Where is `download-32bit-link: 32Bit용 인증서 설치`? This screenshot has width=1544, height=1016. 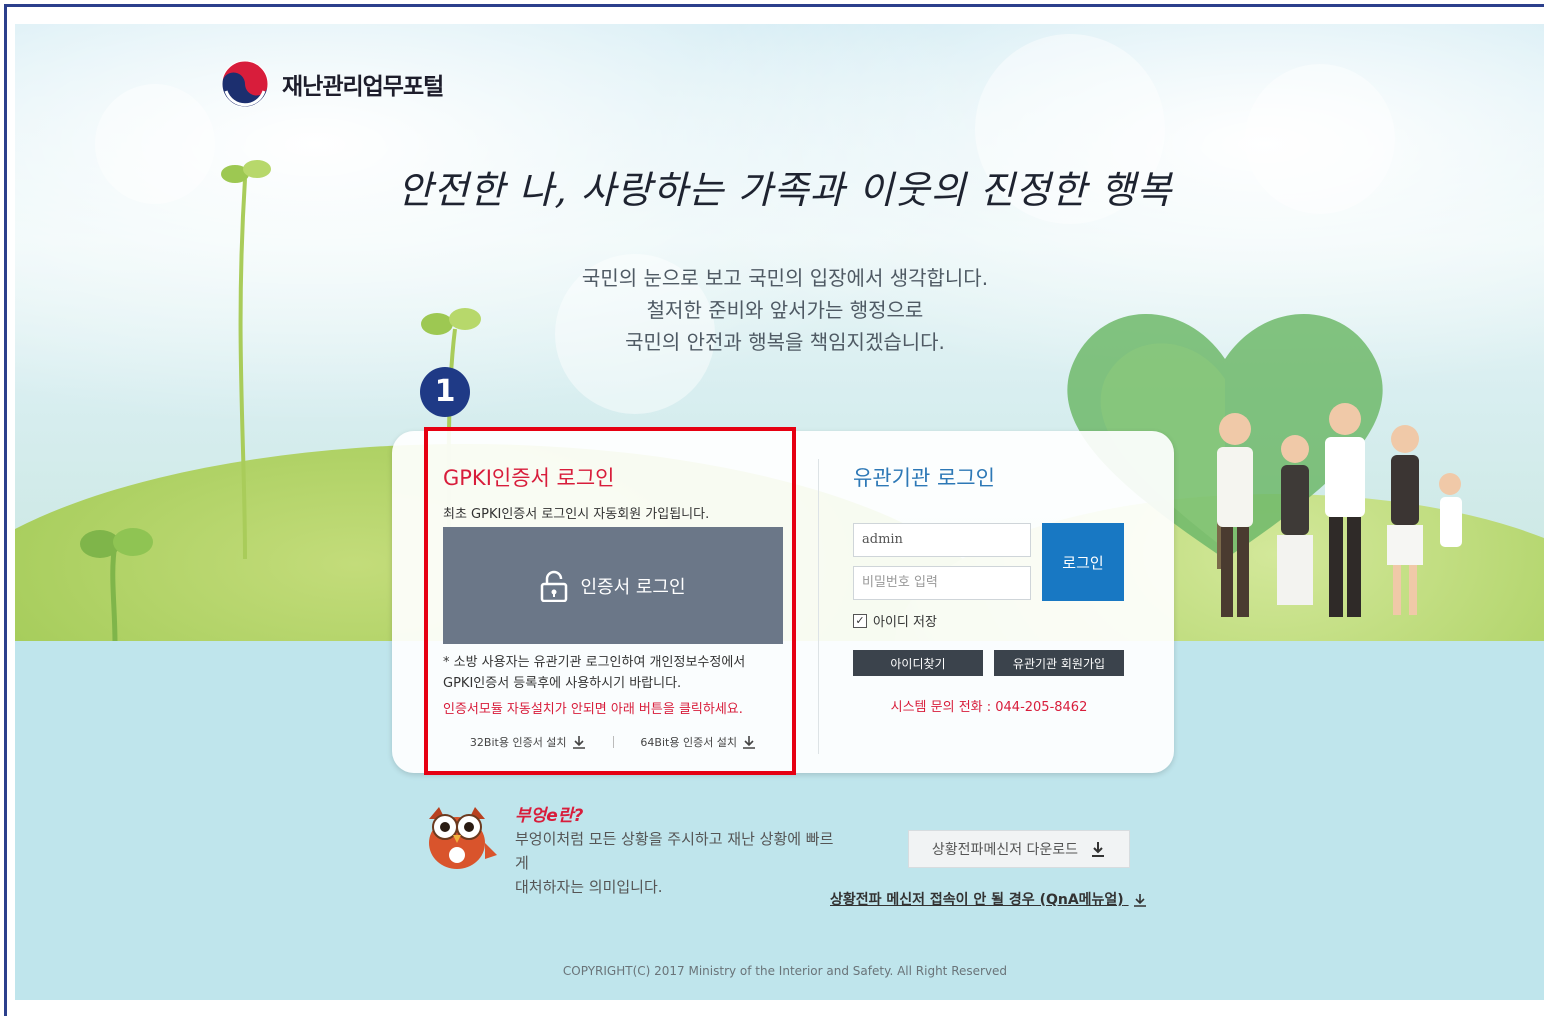 download-32bit-link: 32Bit용 인증서 설치 is located at coordinates (528, 742).